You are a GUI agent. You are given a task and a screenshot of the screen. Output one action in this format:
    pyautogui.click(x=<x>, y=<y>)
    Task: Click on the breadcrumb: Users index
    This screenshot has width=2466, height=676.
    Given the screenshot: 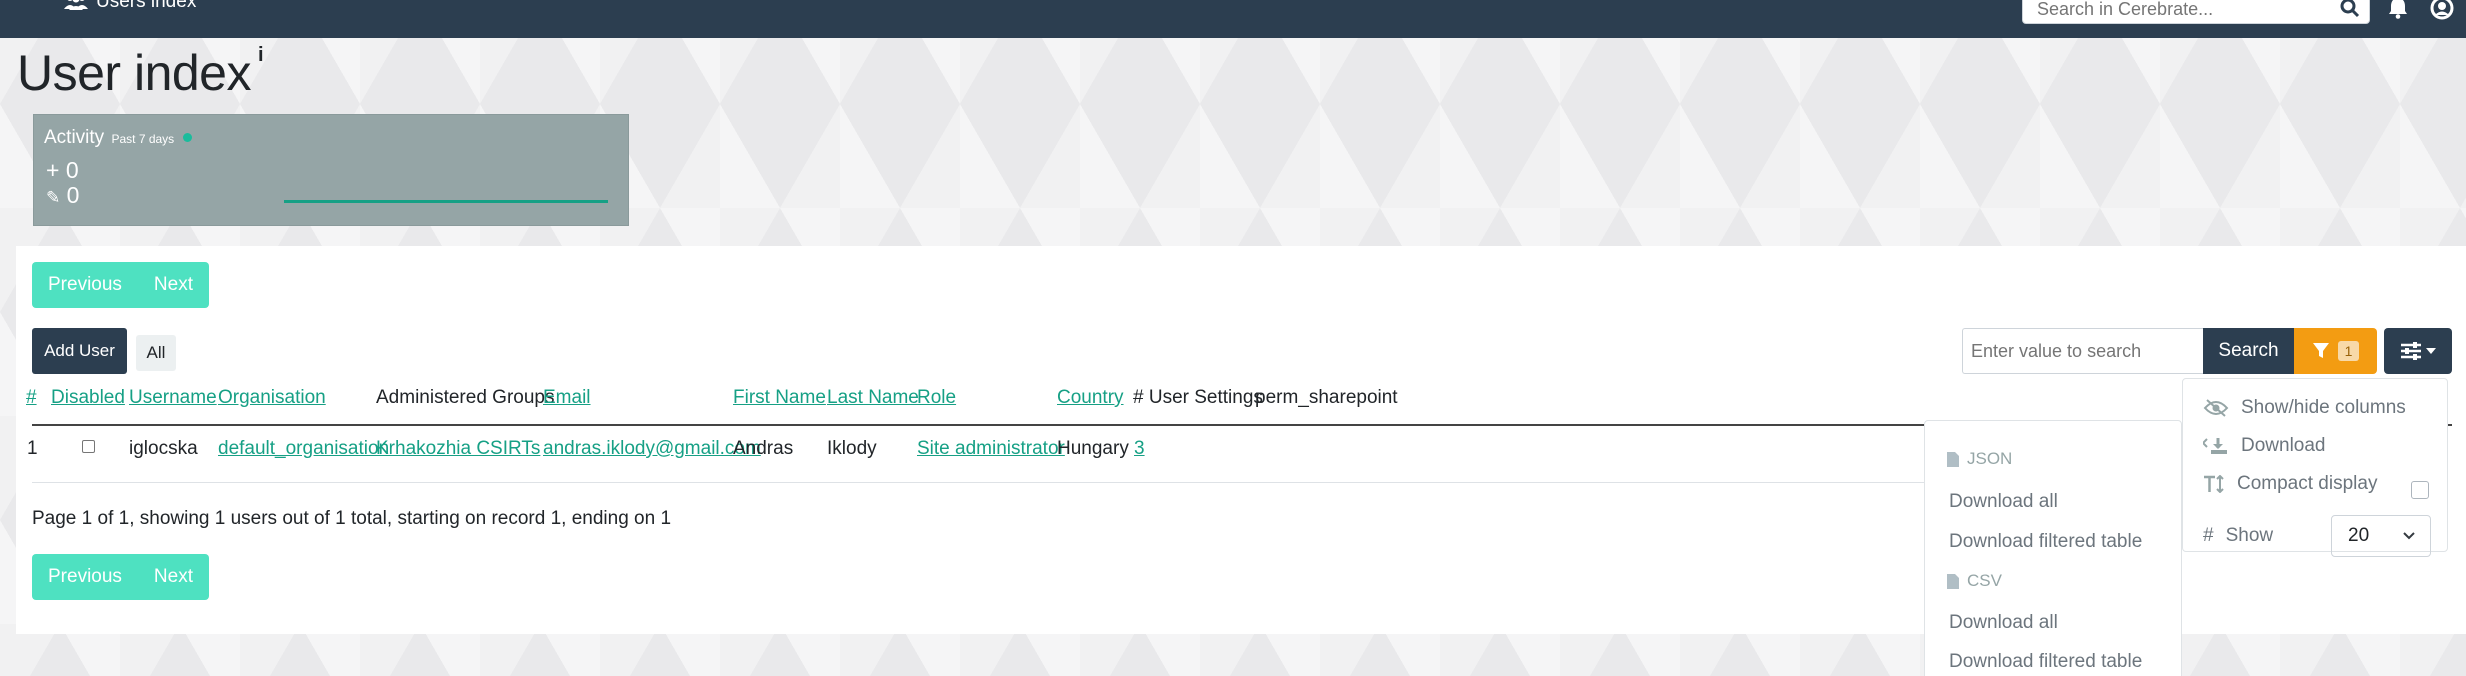 What is the action you would take?
    pyautogui.click(x=130, y=6)
    